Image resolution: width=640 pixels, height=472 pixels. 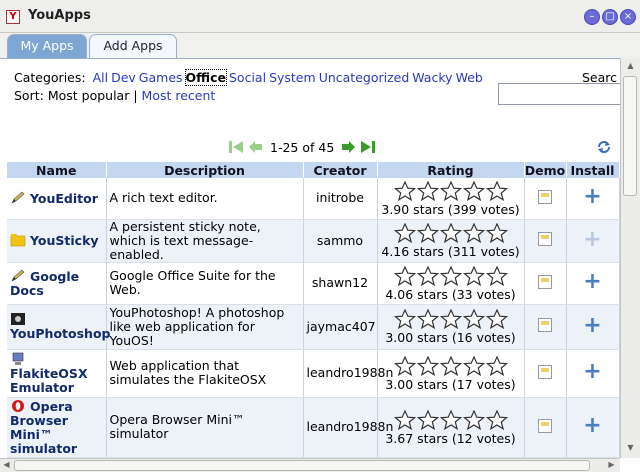 I want to click on app-name-cell: Google Docs, so click(x=57, y=283).